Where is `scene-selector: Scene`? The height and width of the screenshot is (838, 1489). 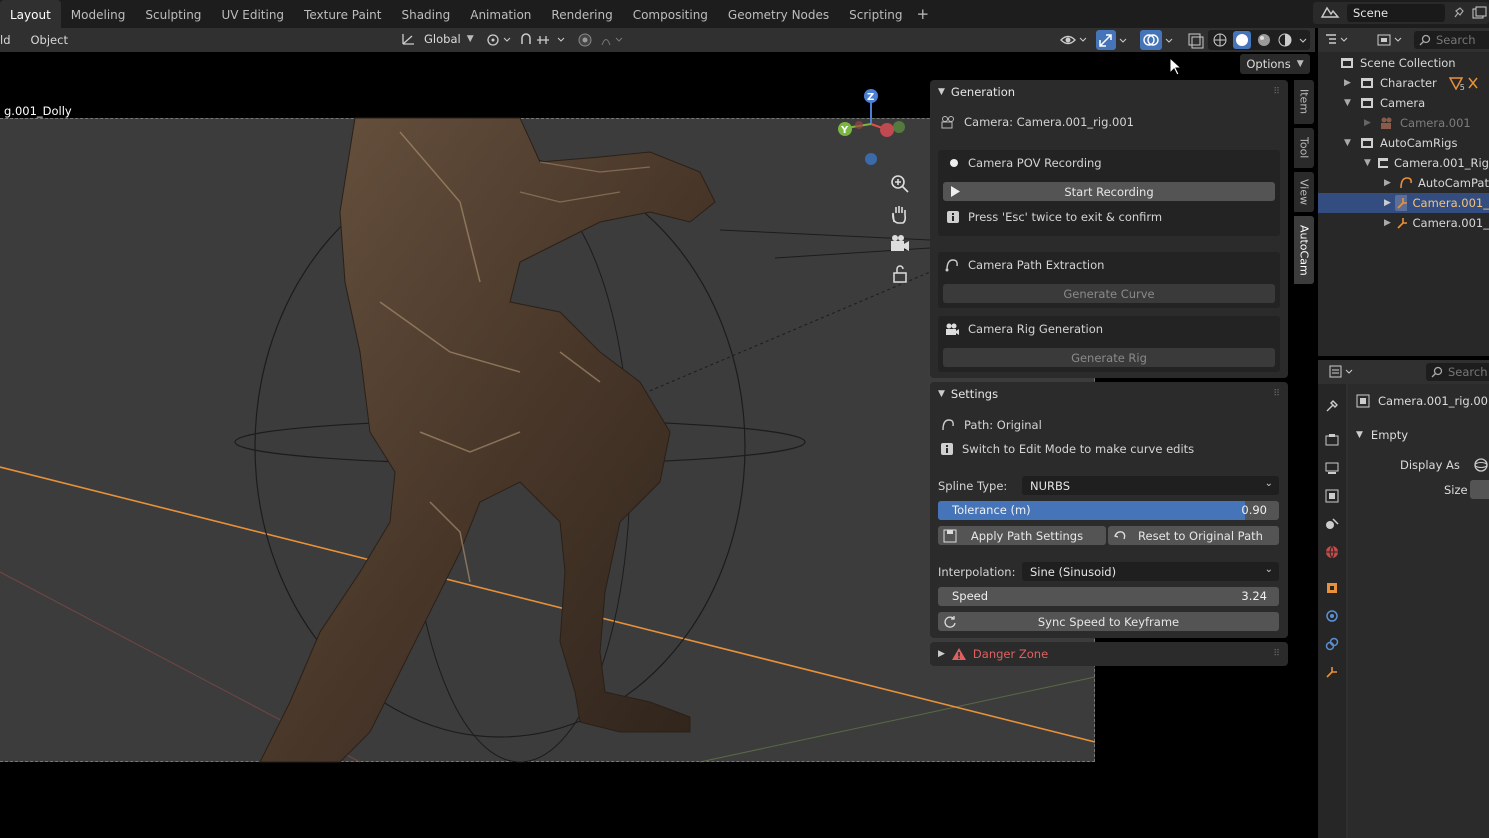 scene-selector: Scene is located at coordinates (1401, 13).